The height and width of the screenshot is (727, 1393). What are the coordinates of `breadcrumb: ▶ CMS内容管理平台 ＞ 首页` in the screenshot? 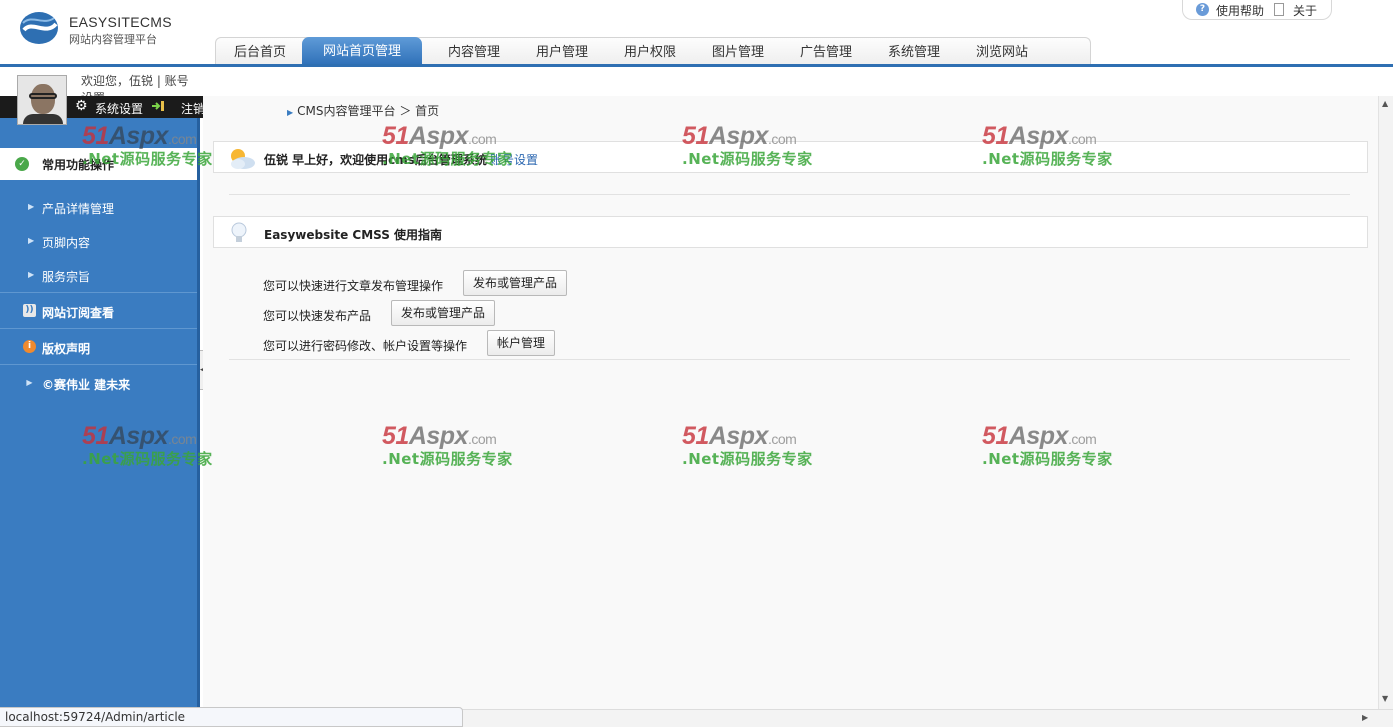 It's located at (363, 110).